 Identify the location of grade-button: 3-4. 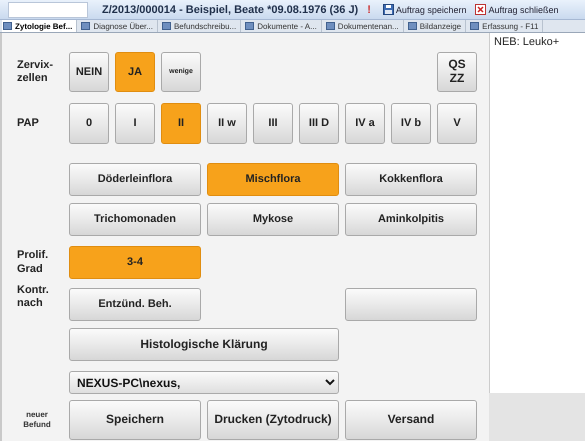
(135, 262).